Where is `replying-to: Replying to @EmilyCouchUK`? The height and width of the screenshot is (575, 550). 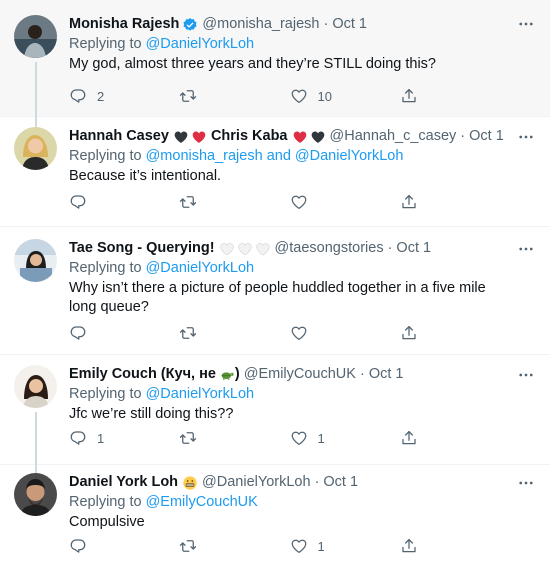 replying-to: Replying to @EmilyCouchUK is located at coordinates (289, 502).